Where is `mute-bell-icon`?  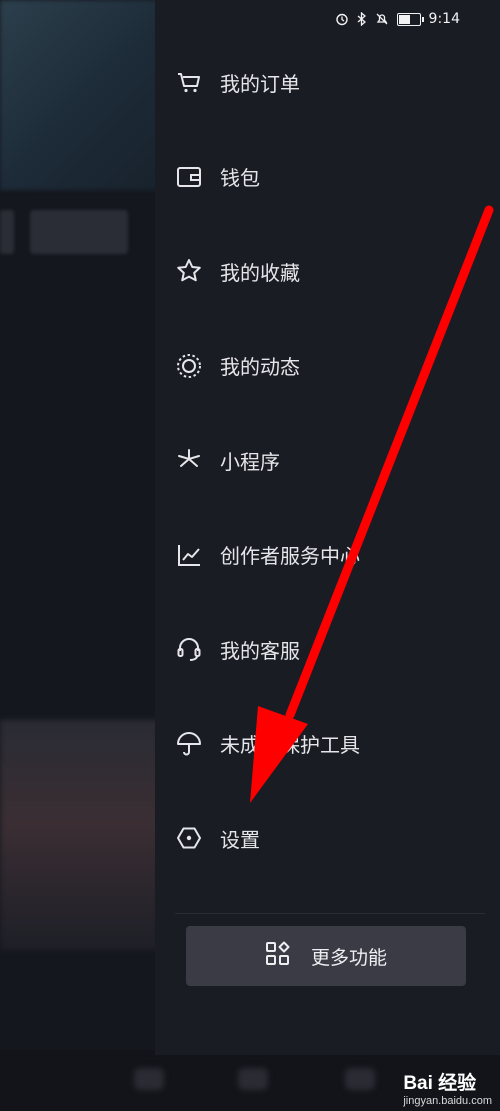 mute-bell-icon is located at coordinates (382, 19).